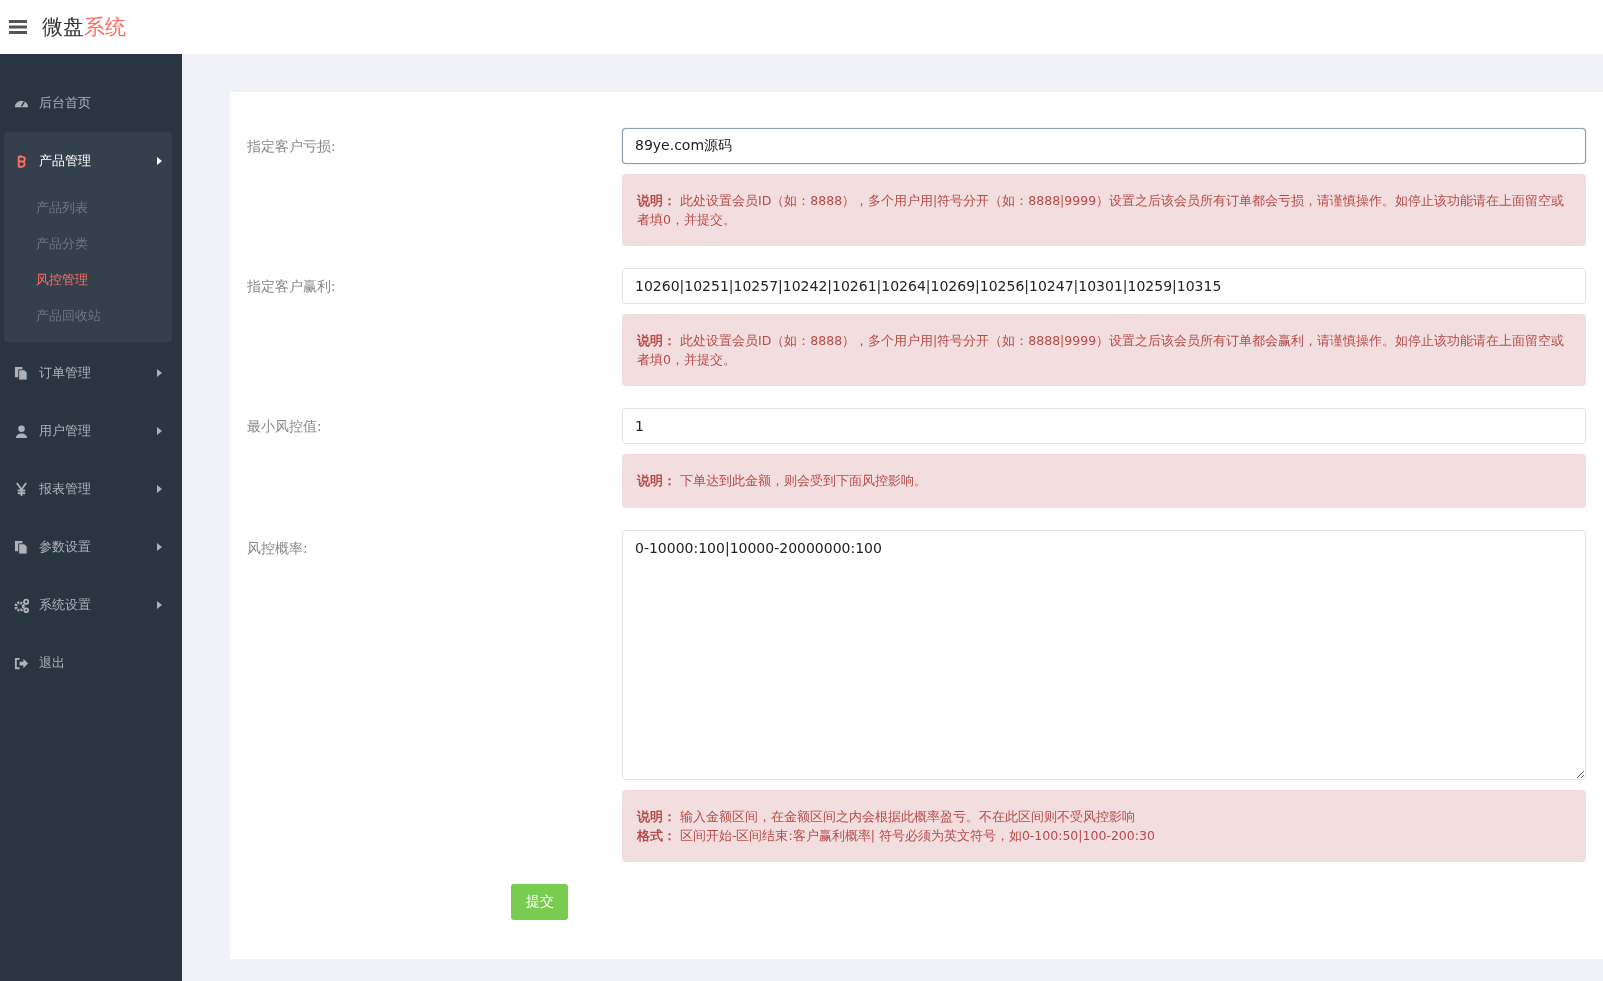  Describe the element at coordinates (1104, 426) in the screenshot. I see `input-field: 1` at that location.